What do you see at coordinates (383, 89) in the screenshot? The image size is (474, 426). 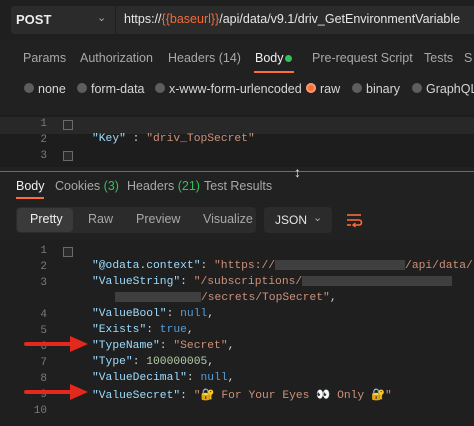 I see `radio-binary-label: binary` at bounding box center [383, 89].